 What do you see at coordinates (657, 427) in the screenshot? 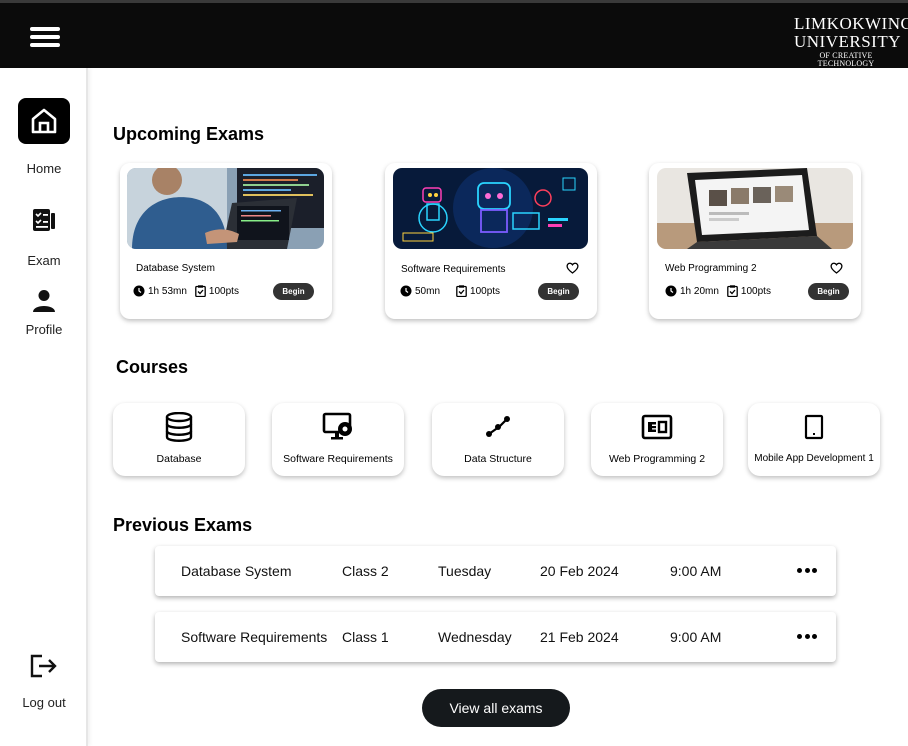
I see `web-layout-icon` at bounding box center [657, 427].